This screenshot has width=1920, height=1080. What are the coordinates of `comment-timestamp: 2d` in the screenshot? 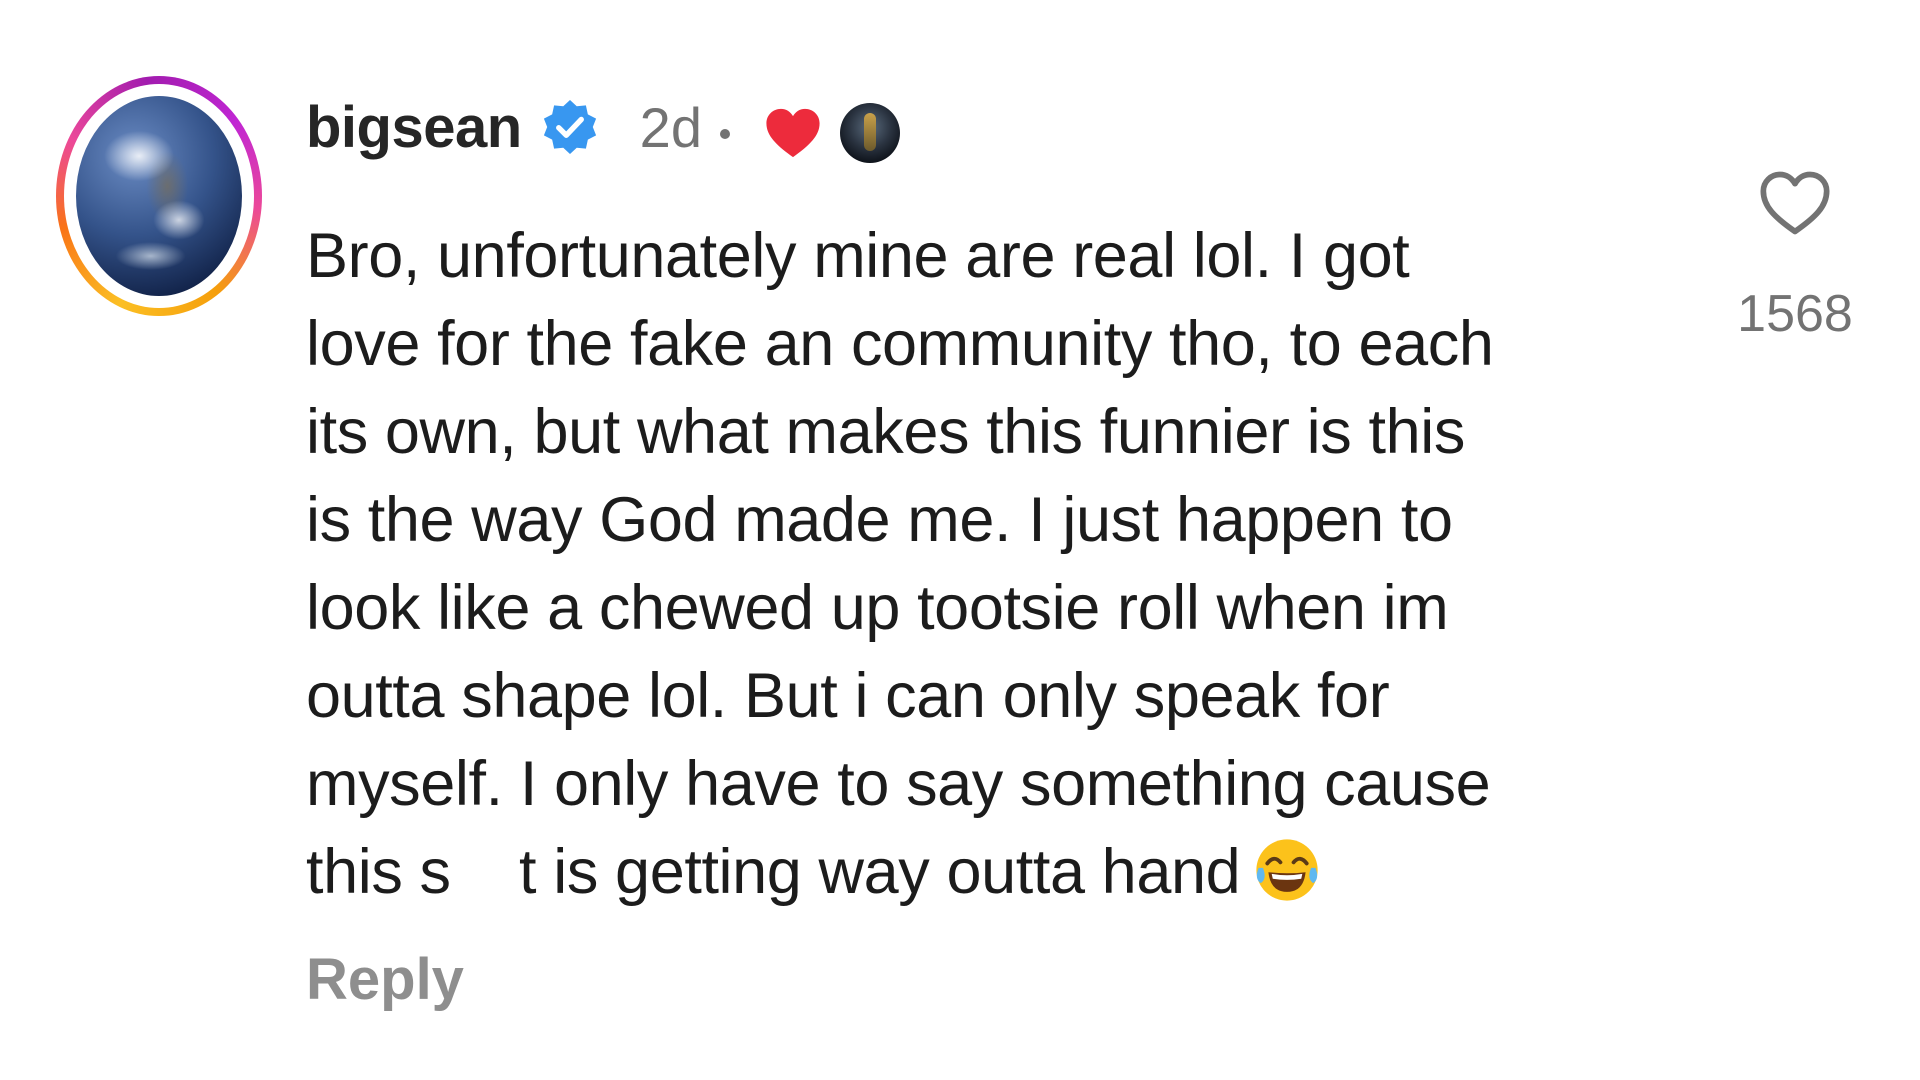 It's located at (670, 127).